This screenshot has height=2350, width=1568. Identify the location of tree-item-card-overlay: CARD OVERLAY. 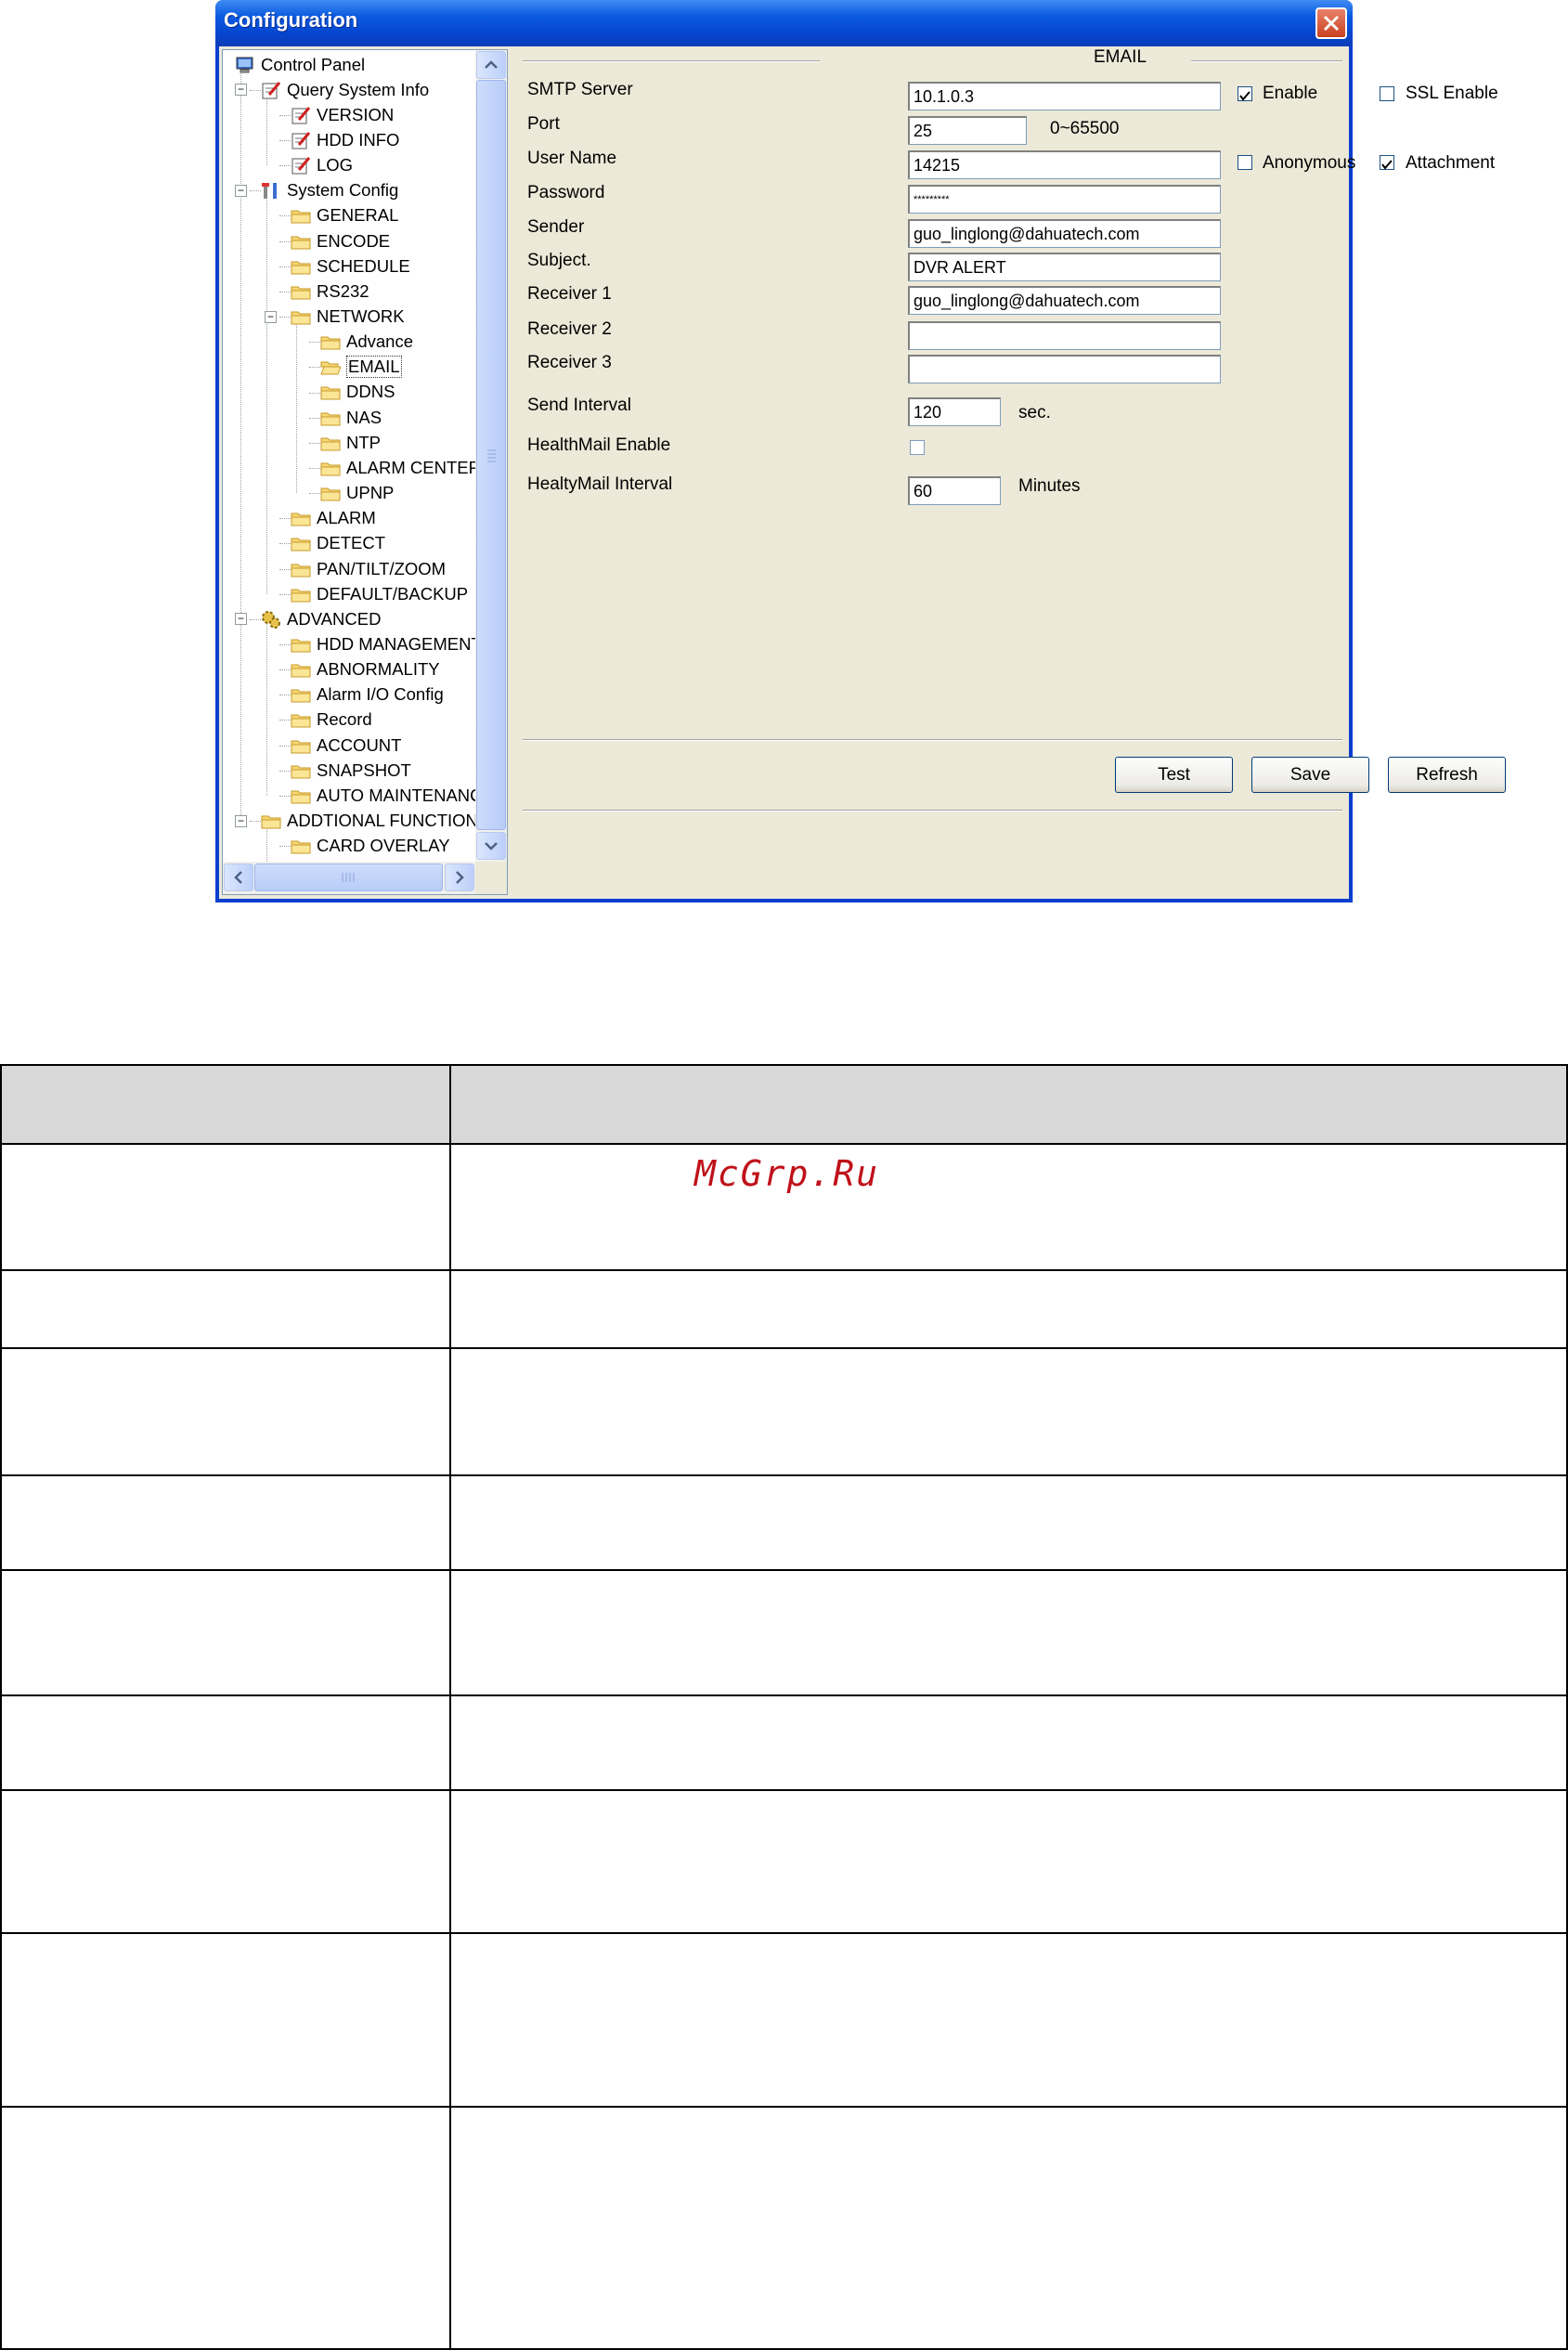
(371, 847).